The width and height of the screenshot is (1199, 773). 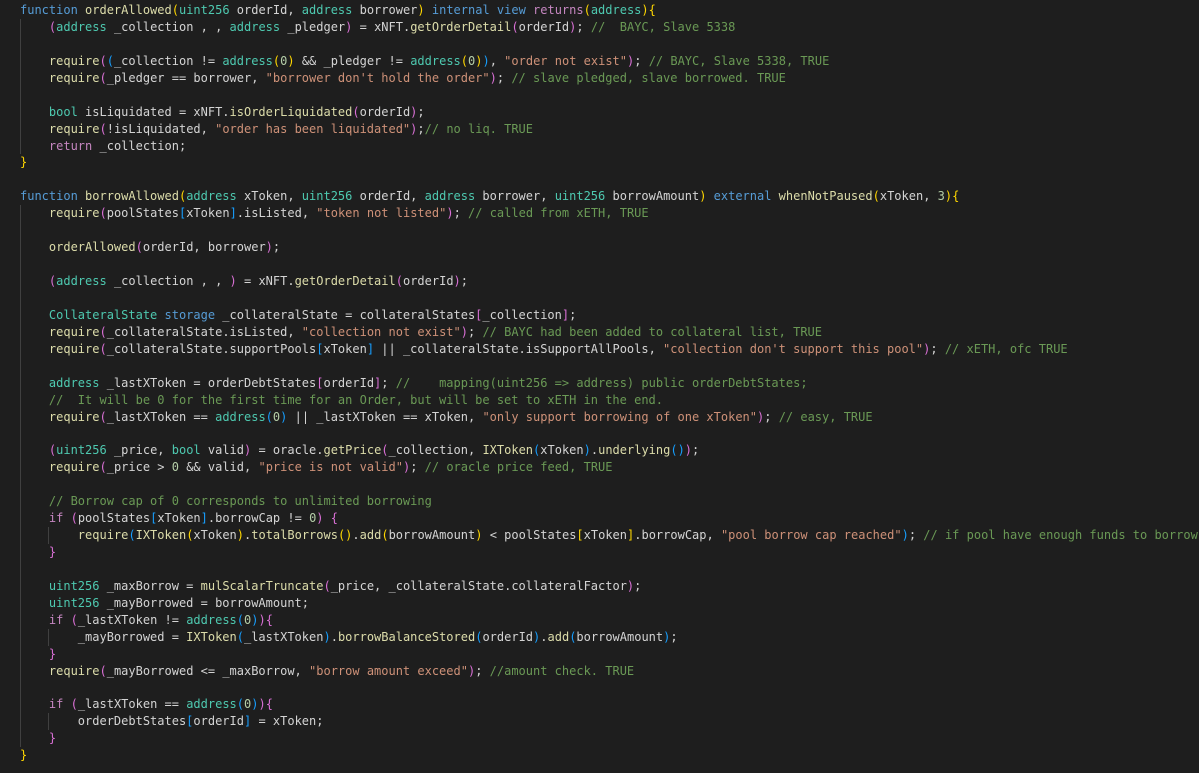 I want to click on code-token: "pool borrow cap reached", so click(x=811, y=535).